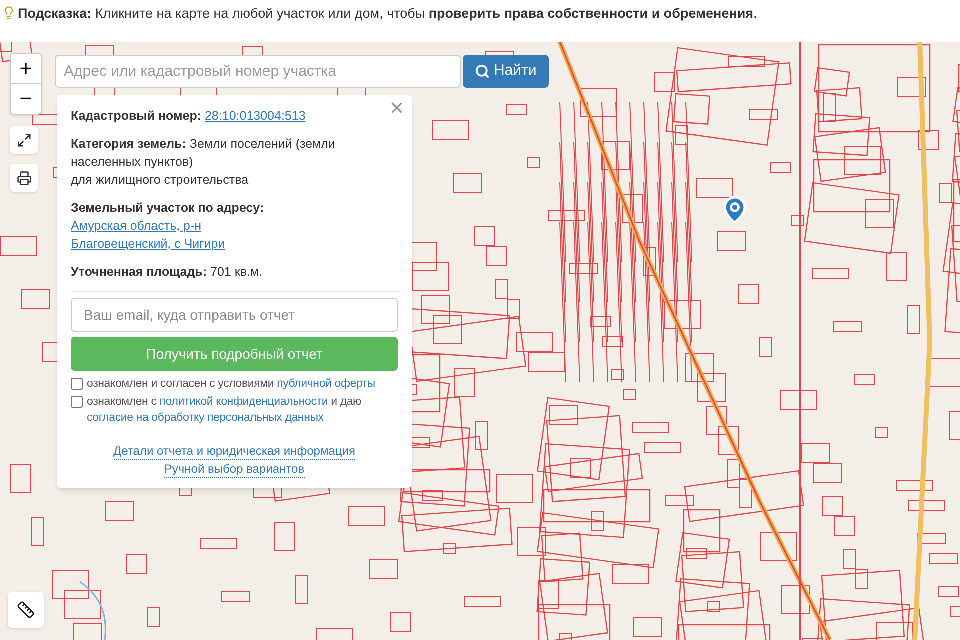  Describe the element at coordinates (9, 13) in the screenshot. I see `lightbulb-icon` at that location.